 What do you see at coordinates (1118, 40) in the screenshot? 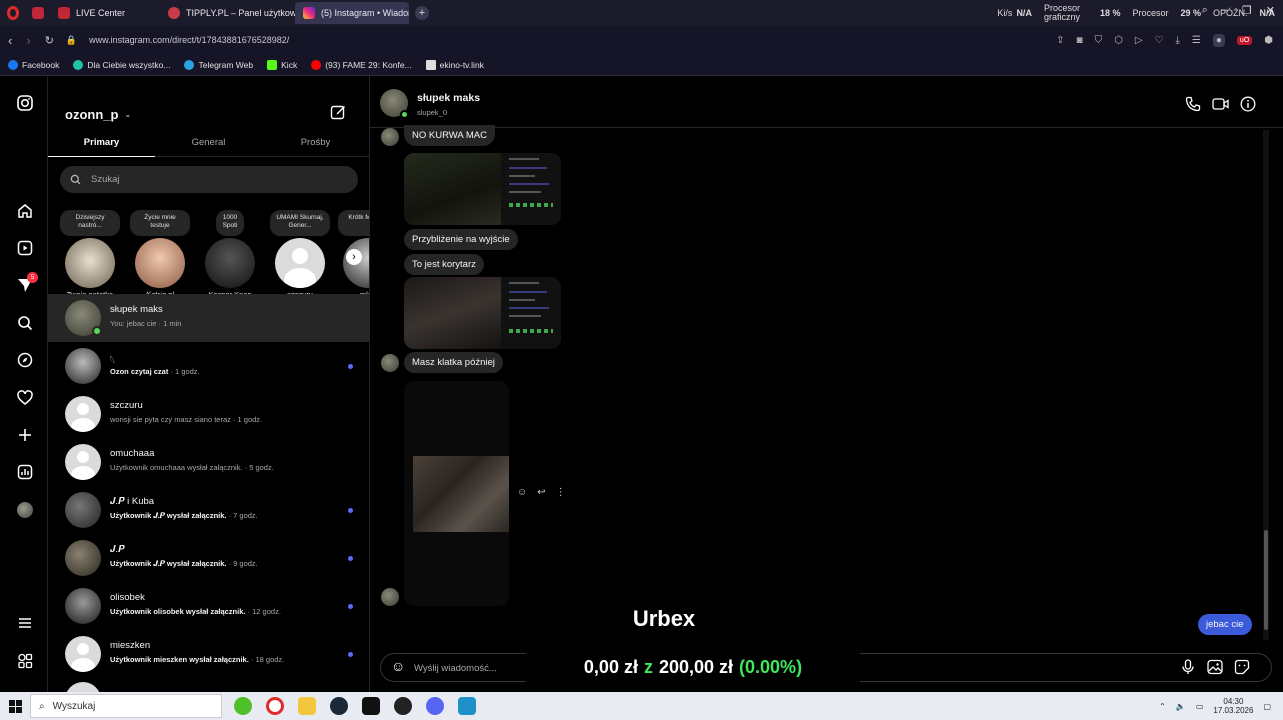
I see `extension-icon: ⬡` at bounding box center [1118, 40].